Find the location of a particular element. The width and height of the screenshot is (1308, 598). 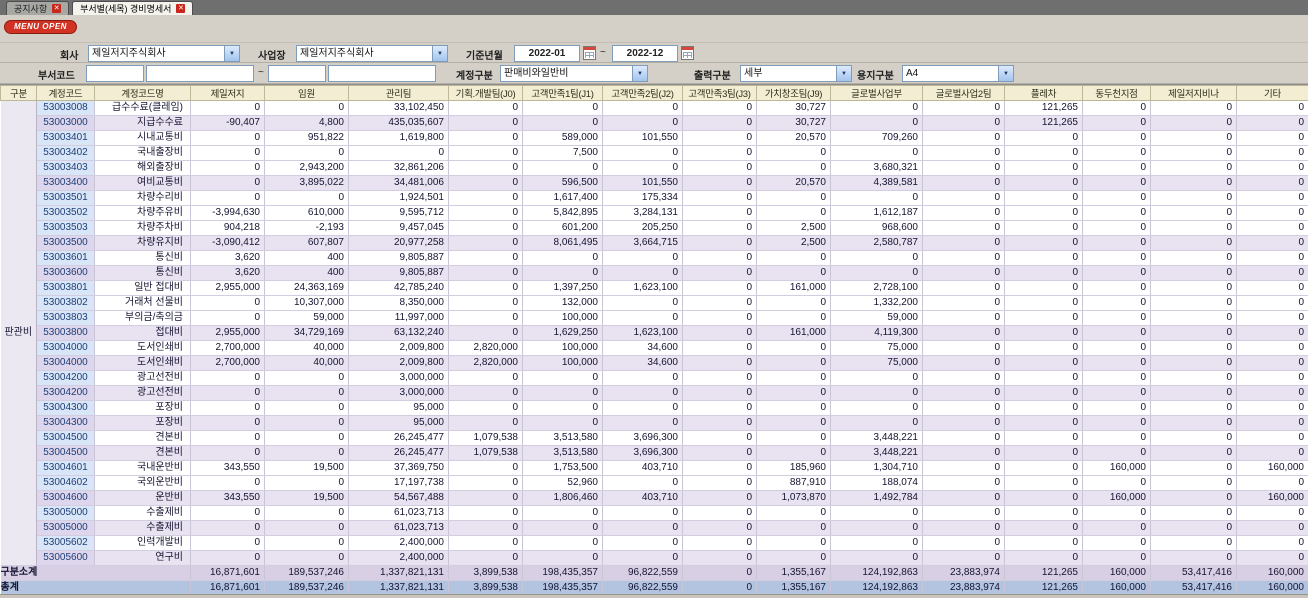

amount-cell: 96,822,559 is located at coordinates (642, 573).